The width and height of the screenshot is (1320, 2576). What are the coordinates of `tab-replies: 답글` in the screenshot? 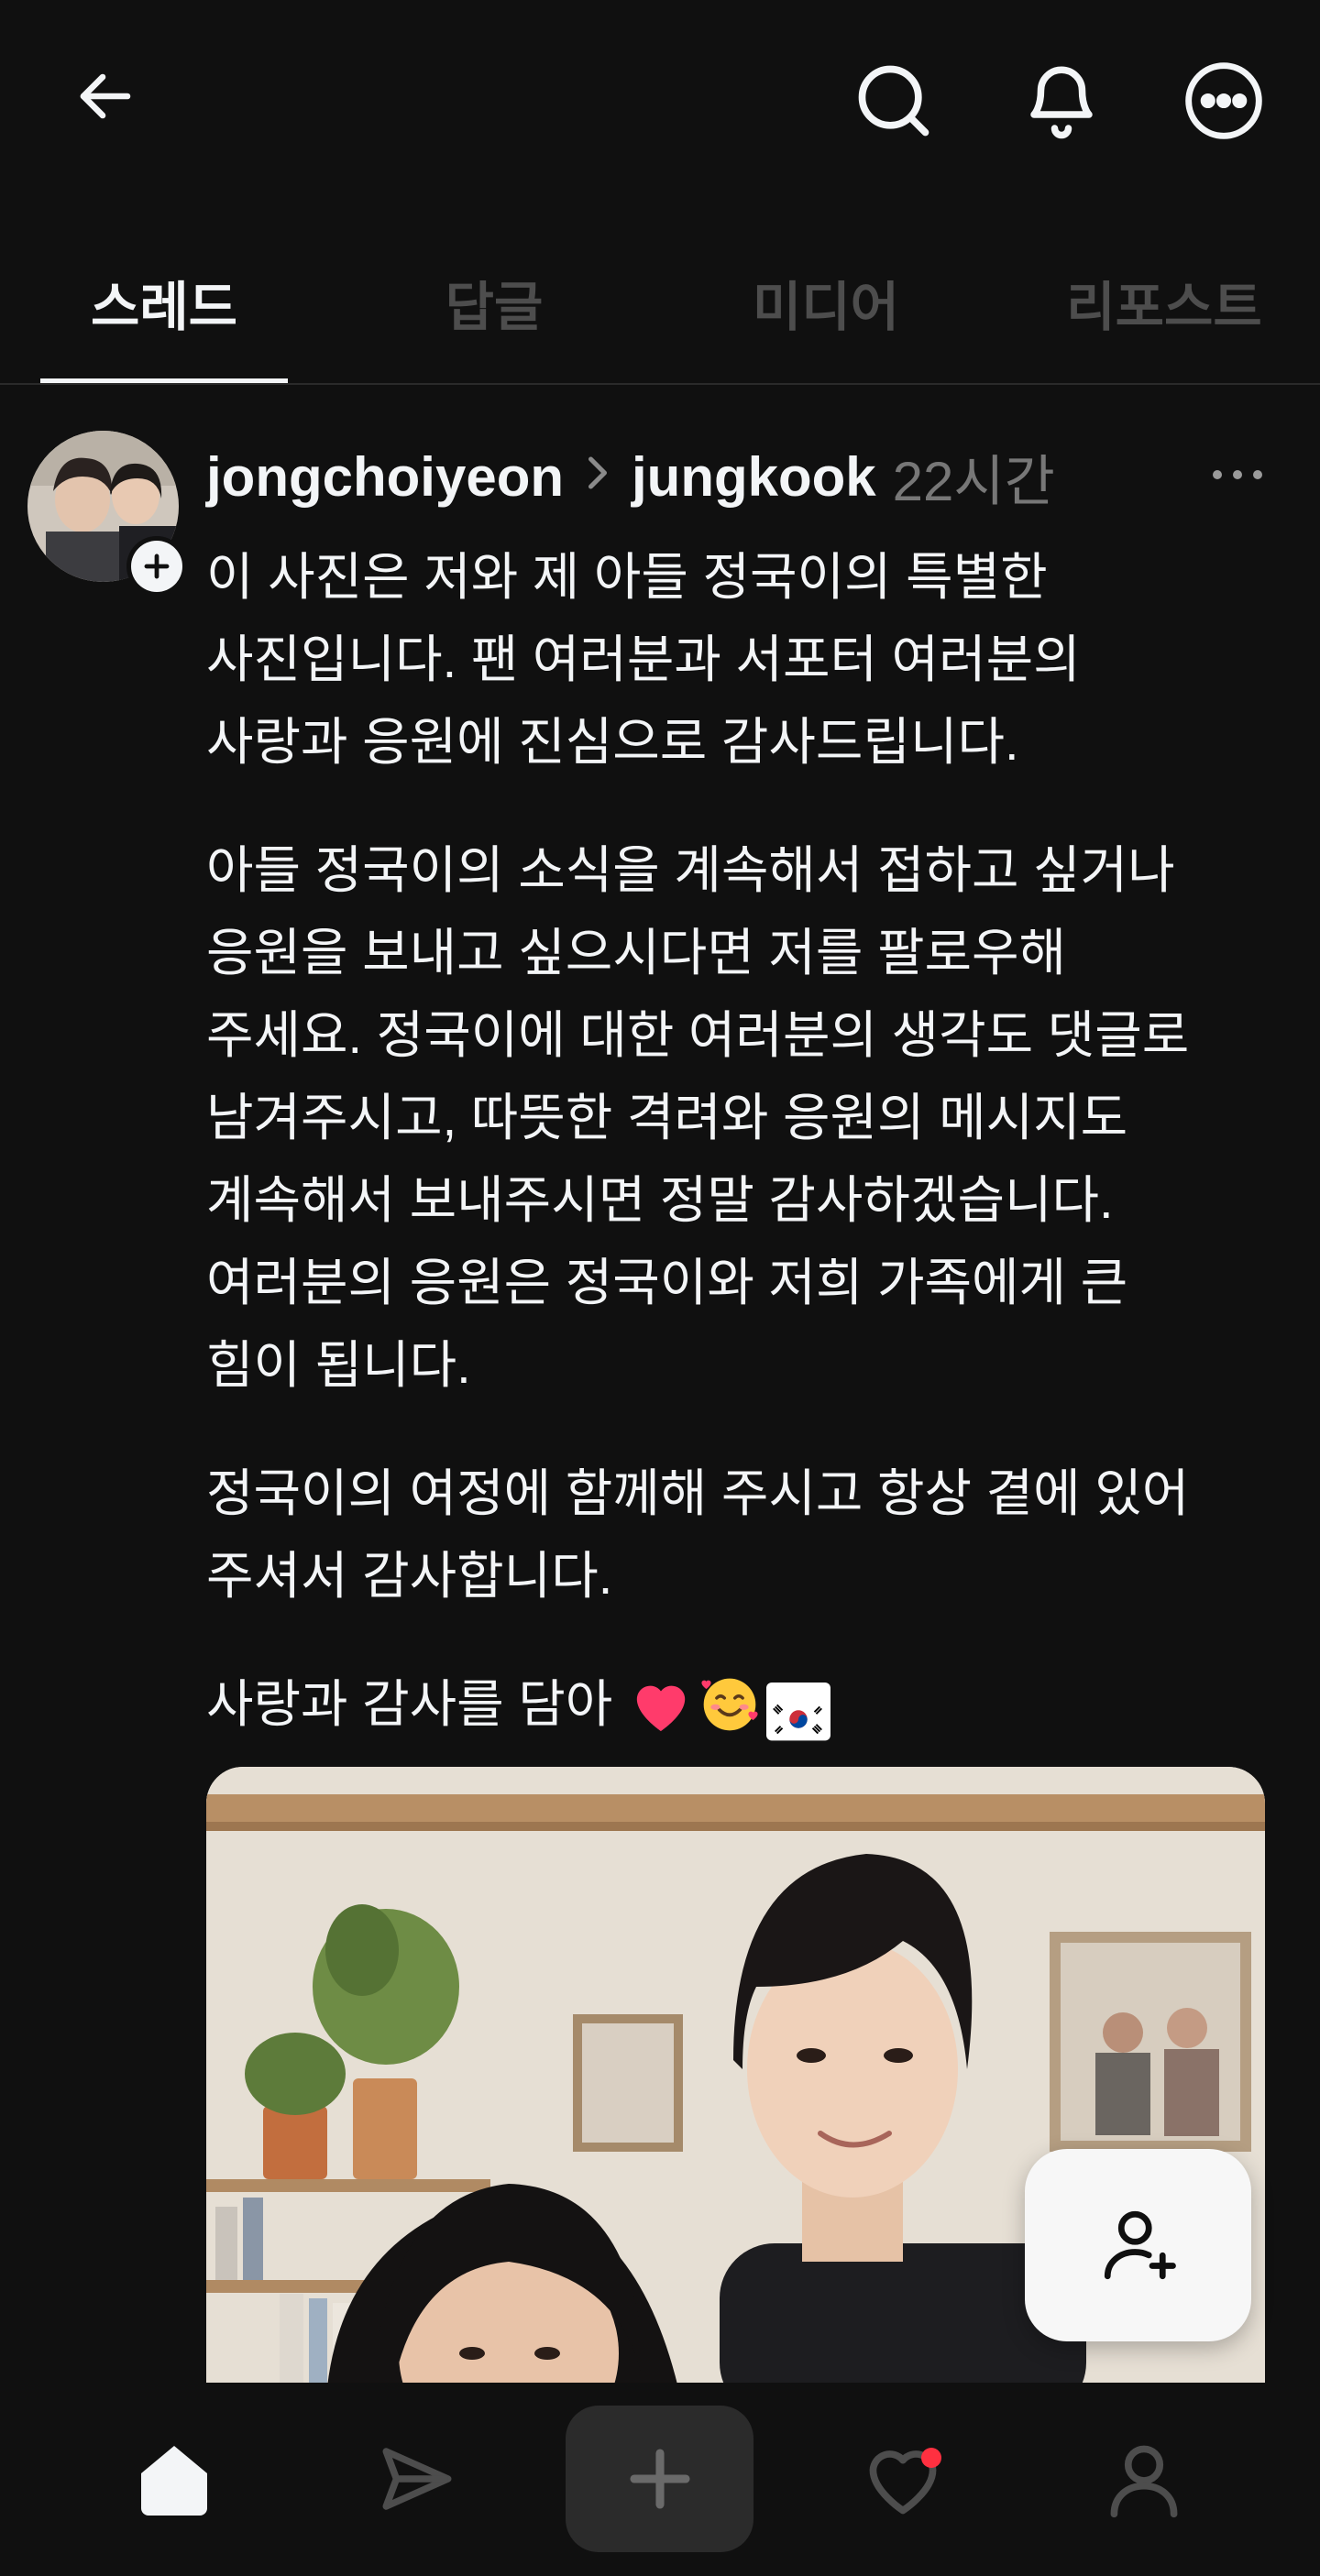 It's located at (494, 305).